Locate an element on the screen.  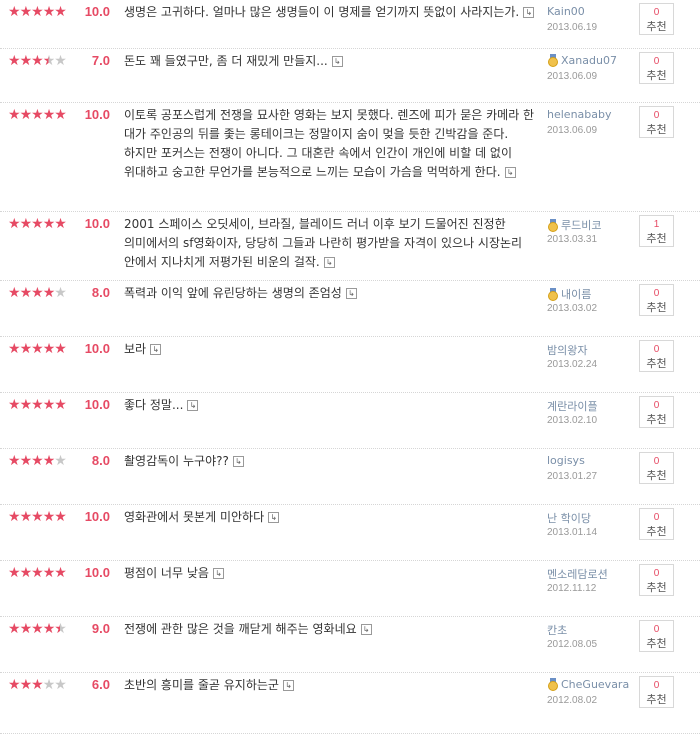
review-date: 2013.01.14 is located at coordinates (572, 532).